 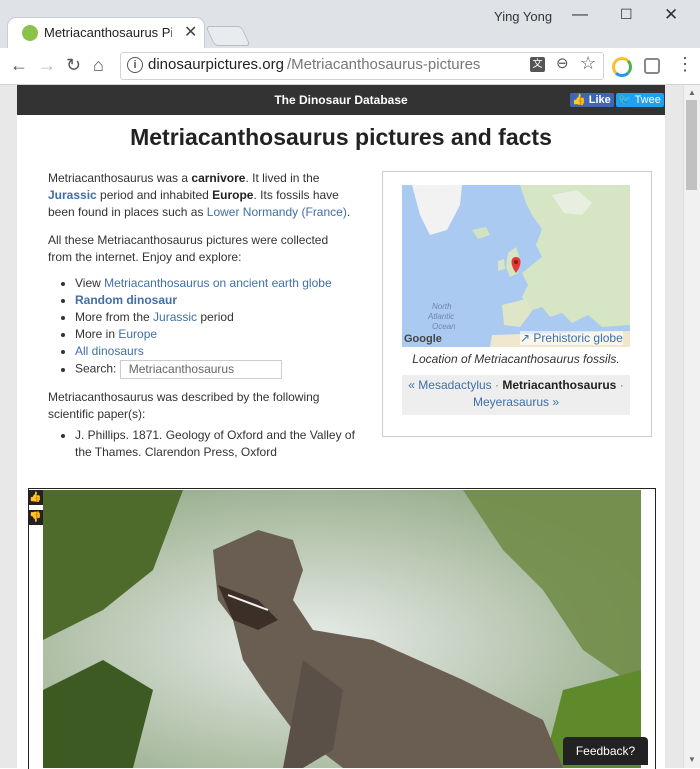 What do you see at coordinates (516, 402) in the screenshot?
I see `next-dinosaur-link: Meyerasaurus »` at bounding box center [516, 402].